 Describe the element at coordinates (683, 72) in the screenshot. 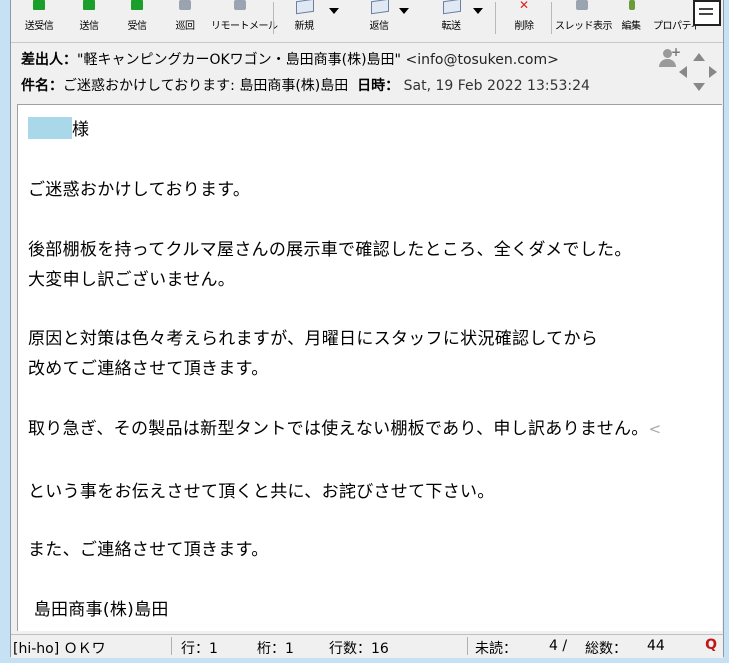

I see `prev-message-left-icon` at that location.